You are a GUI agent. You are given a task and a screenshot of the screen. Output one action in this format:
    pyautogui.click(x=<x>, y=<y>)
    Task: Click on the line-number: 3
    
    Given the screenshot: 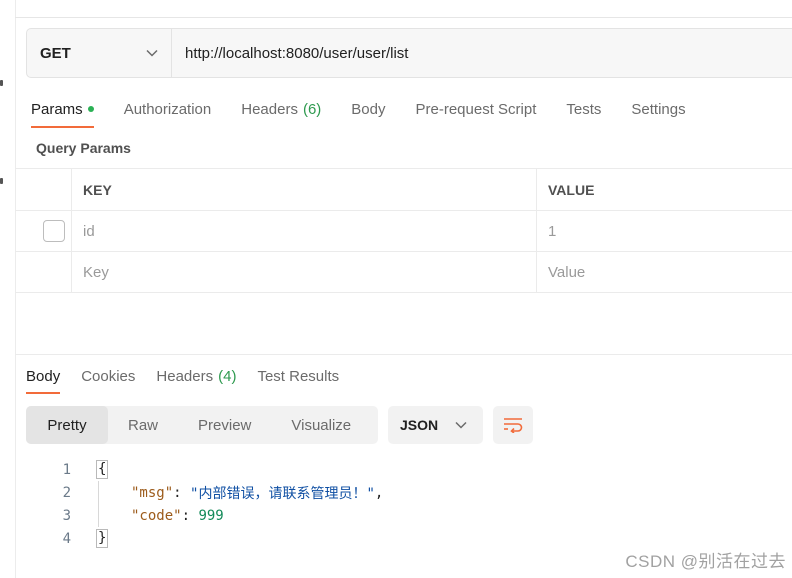 What is the action you would take?
    pyautogui.click(x=66, y=515)
    